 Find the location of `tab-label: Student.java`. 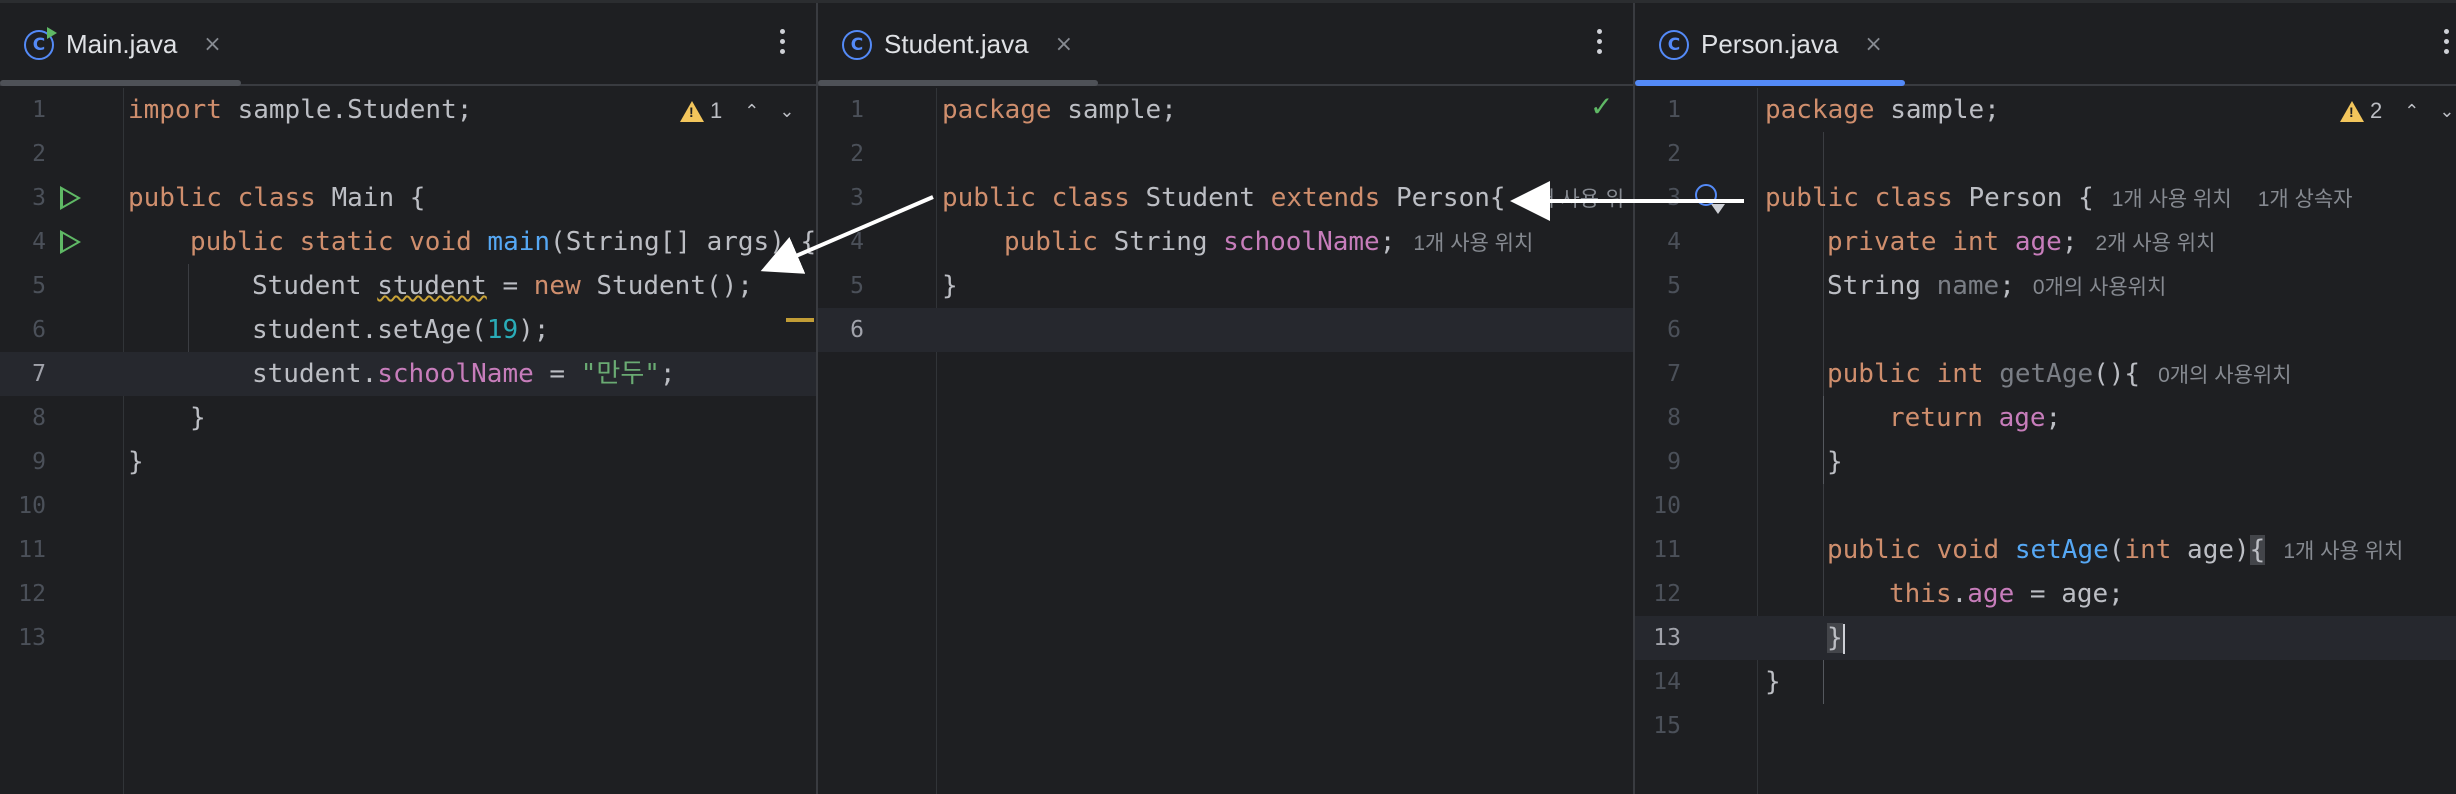

tab-label: Student.java is located at coordinates (956, 44).